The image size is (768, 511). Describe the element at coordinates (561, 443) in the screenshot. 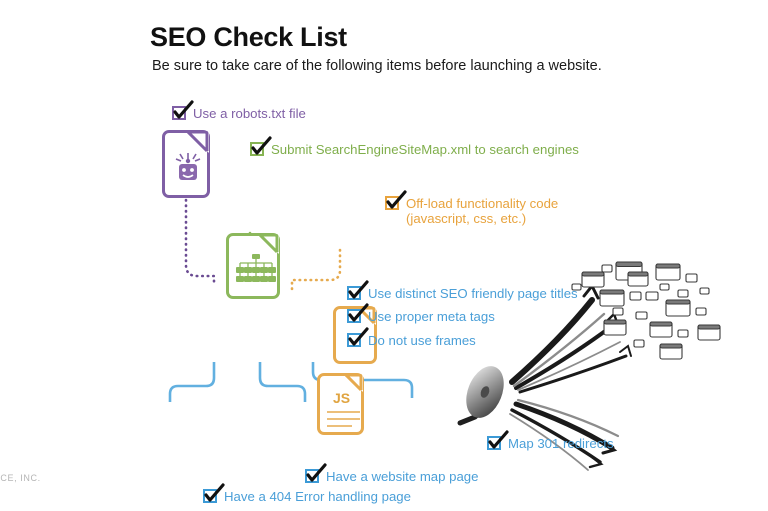

I see `checklist-label-redirects: Map 301 redirects` at that location.